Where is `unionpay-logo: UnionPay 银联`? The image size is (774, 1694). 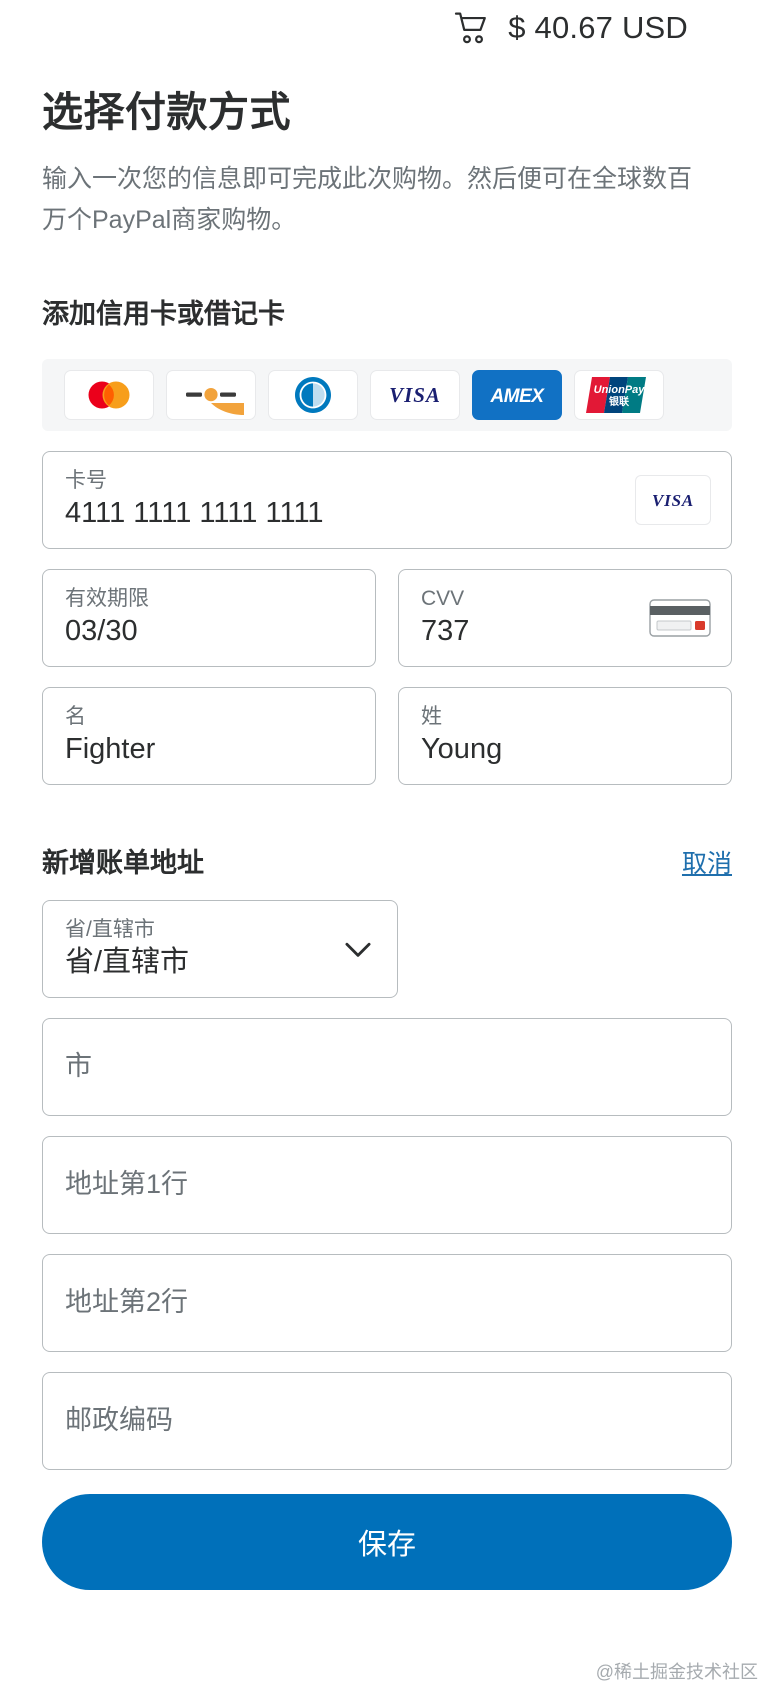
unionpay-logo: UnionPay 银联 is located at coordinates (619, 394).